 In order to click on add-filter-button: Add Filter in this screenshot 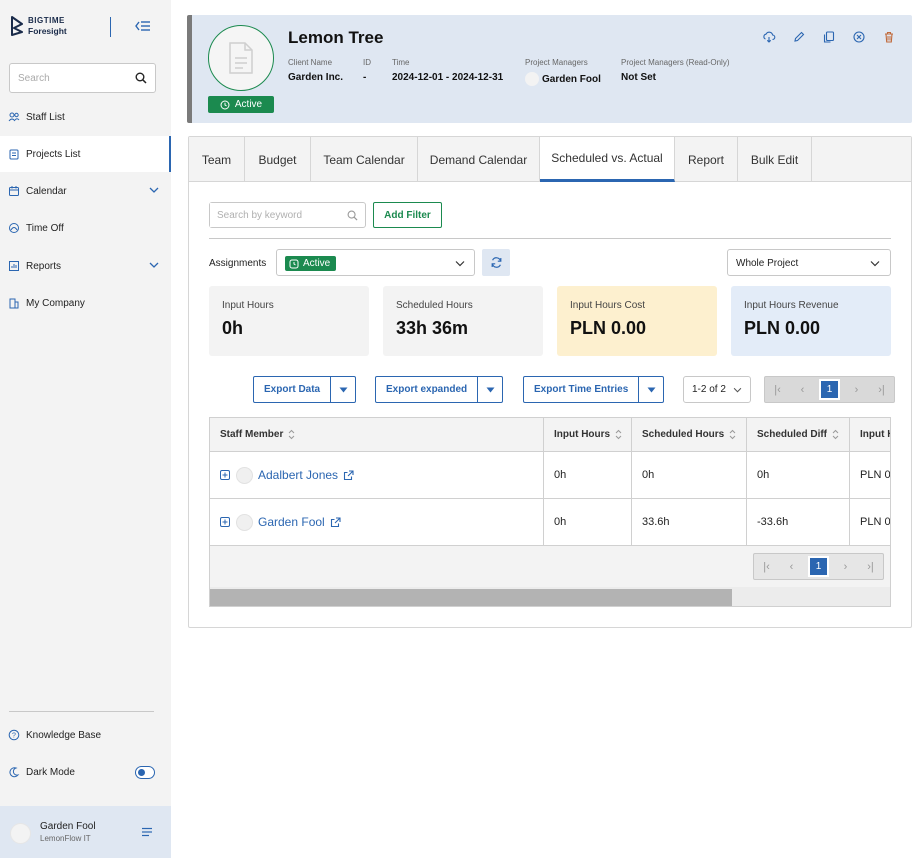, I will do `click(407, 215)`.